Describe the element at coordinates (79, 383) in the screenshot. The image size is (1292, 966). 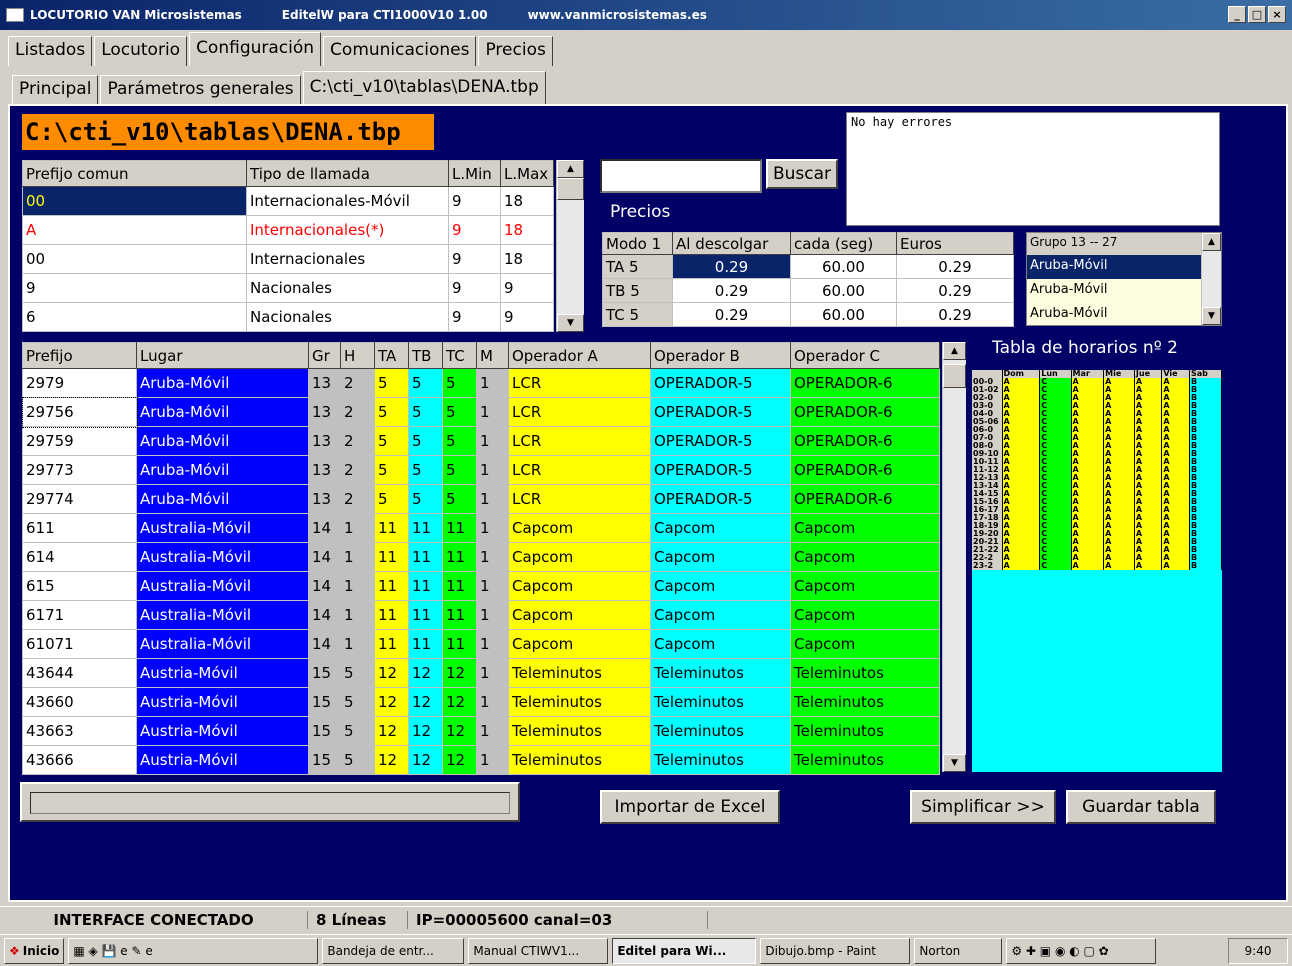
I see `cell: 2979` at that location.